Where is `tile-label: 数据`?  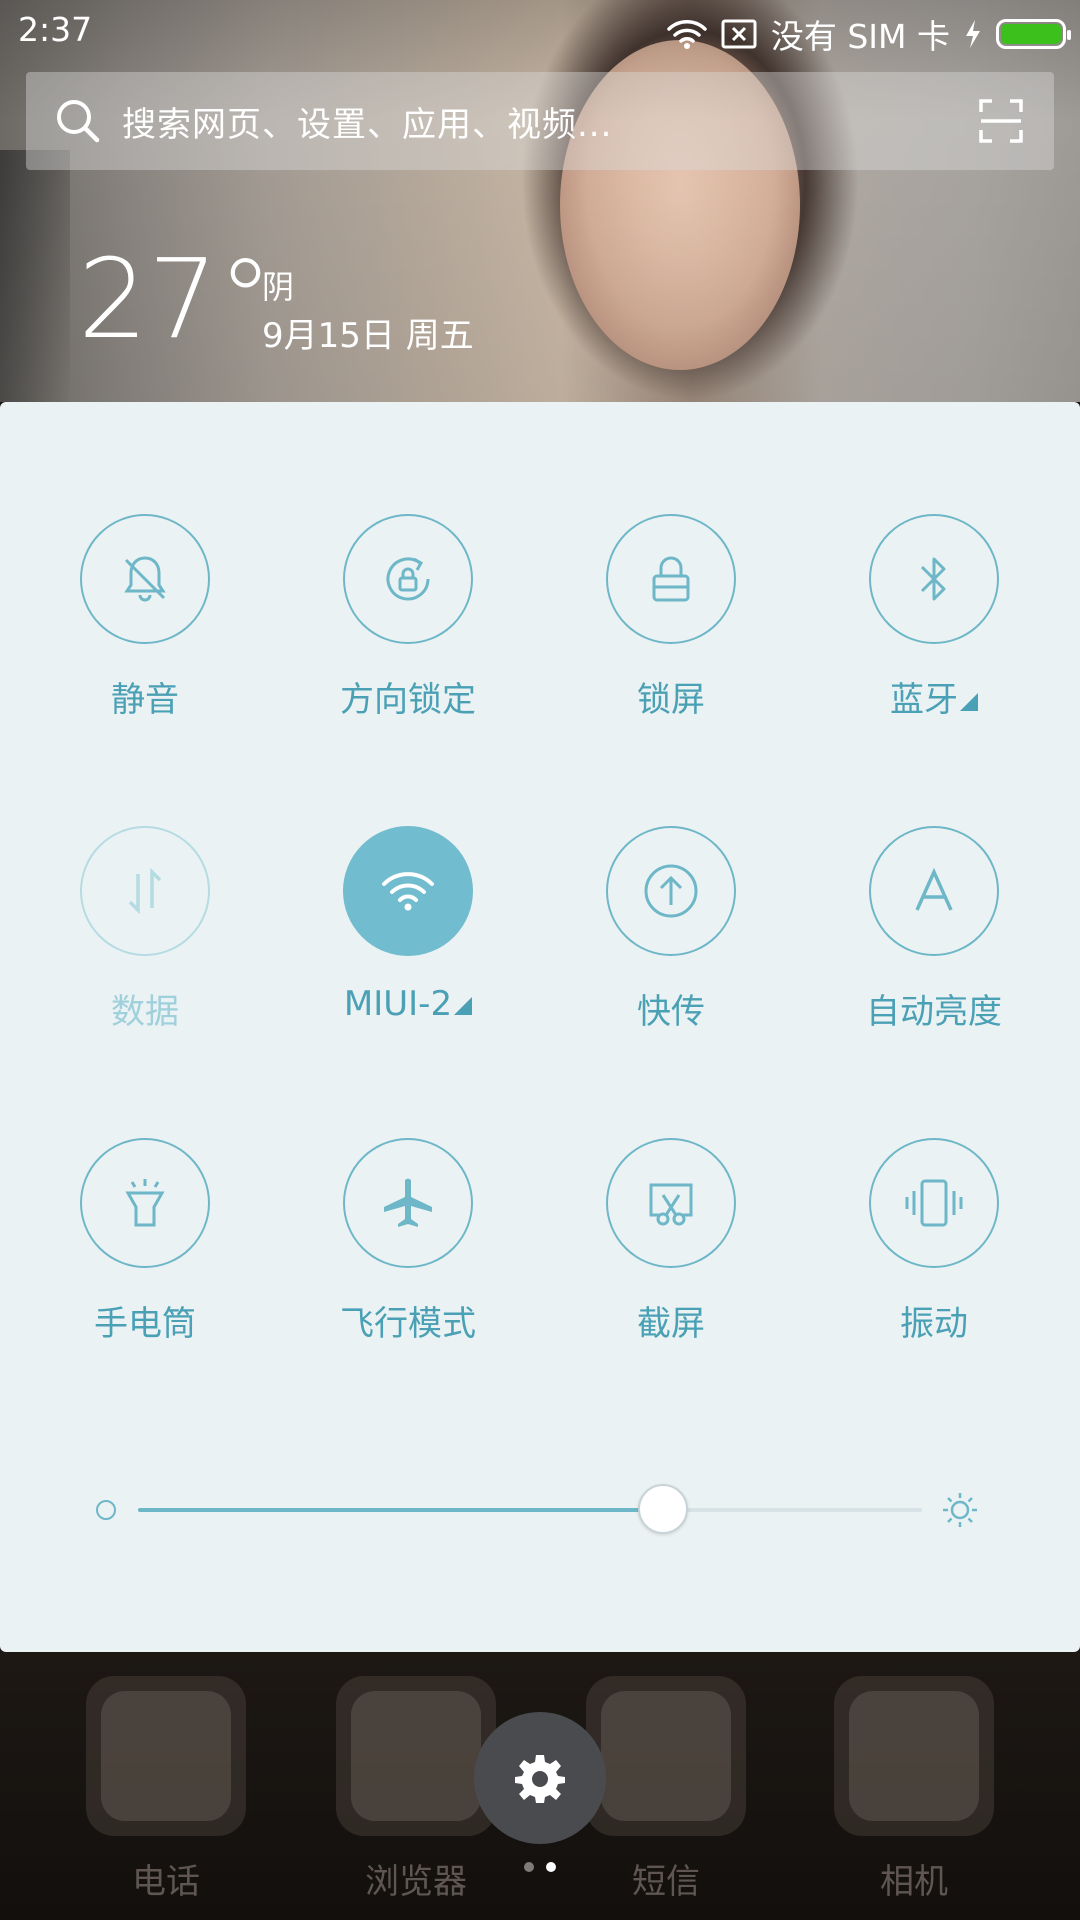
tile-label: 数据 is located at coordinates (145, 1012).